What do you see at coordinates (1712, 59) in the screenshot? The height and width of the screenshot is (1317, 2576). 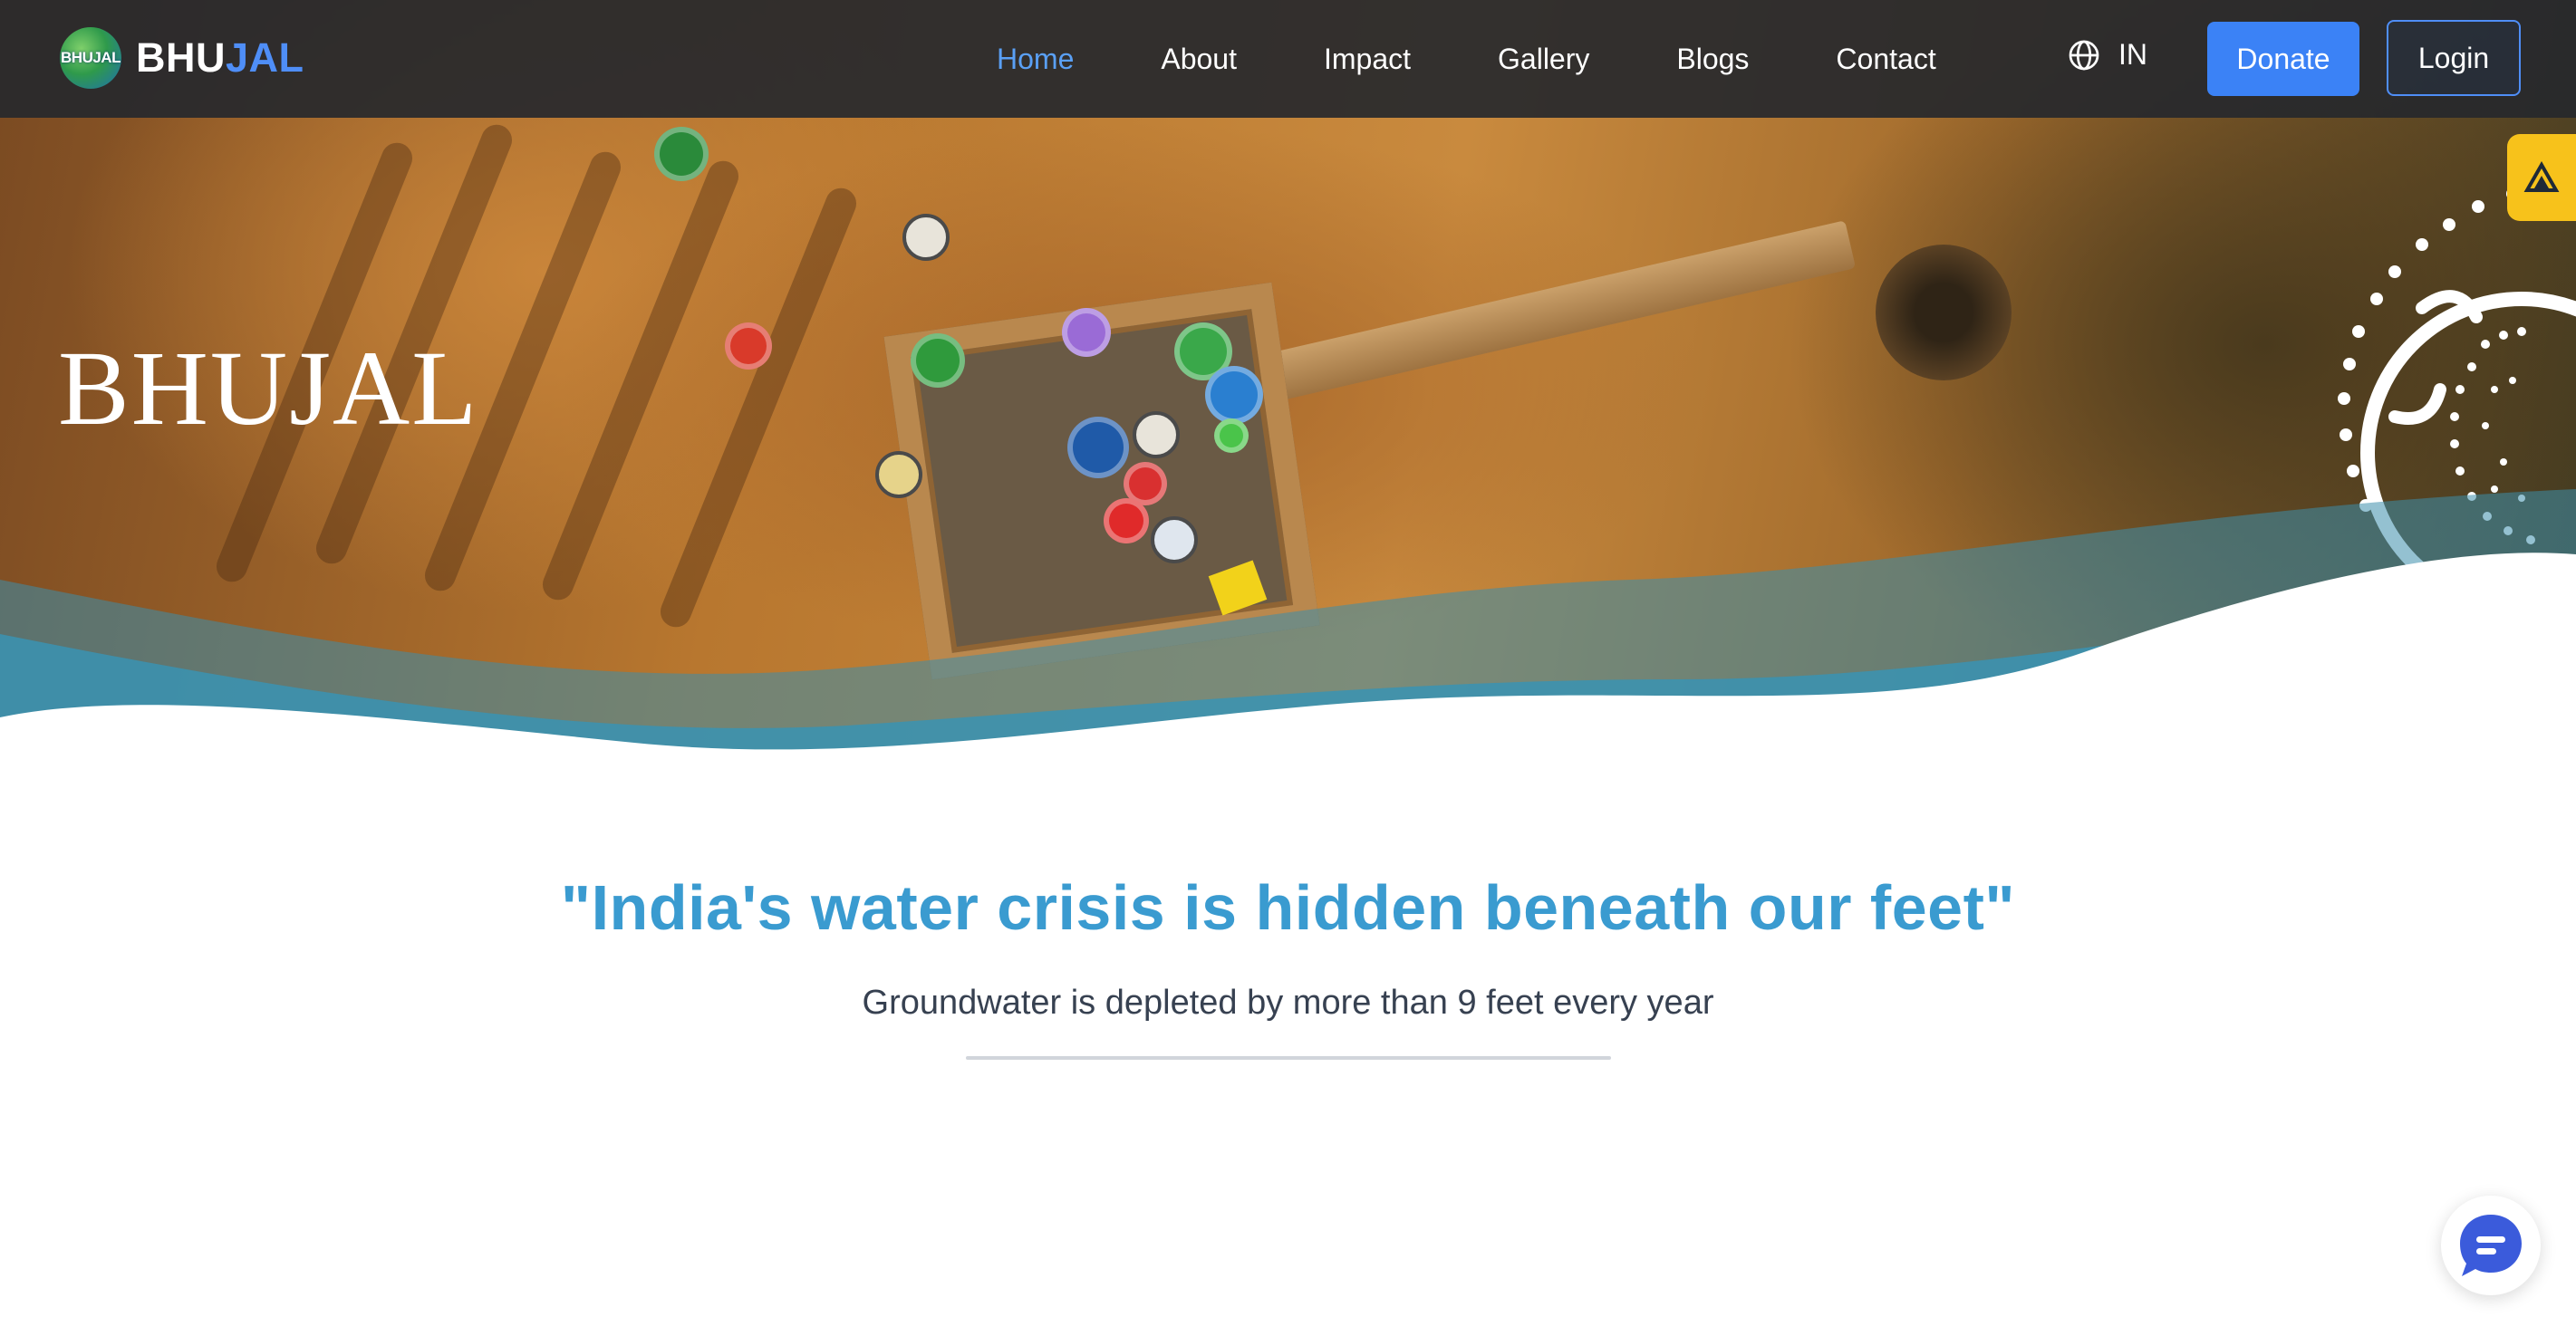 I see `nav-link-blogs: Blogs` at bounding box center [1712, 59].